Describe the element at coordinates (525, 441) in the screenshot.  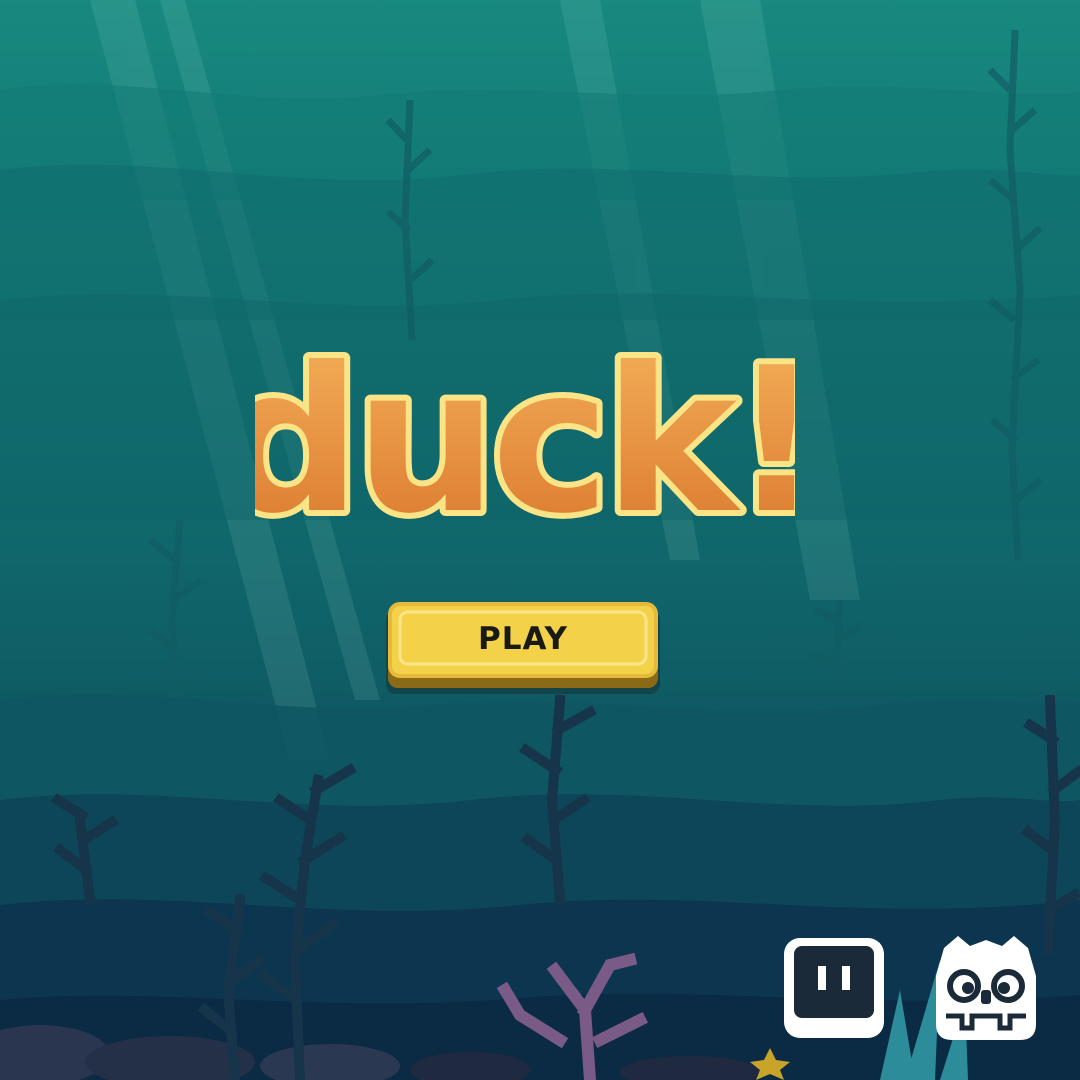
I see `game-title-text: duck!` at that location.